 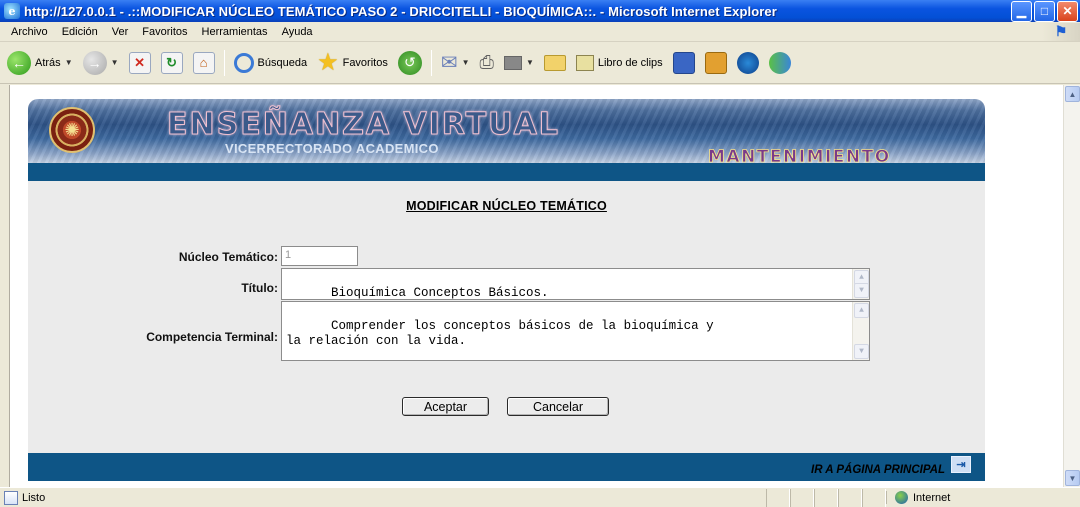 What do you see at coordinates (224, 62) in the screenshot?
I see `toolbar-separator` at bounding box center [224, 62].